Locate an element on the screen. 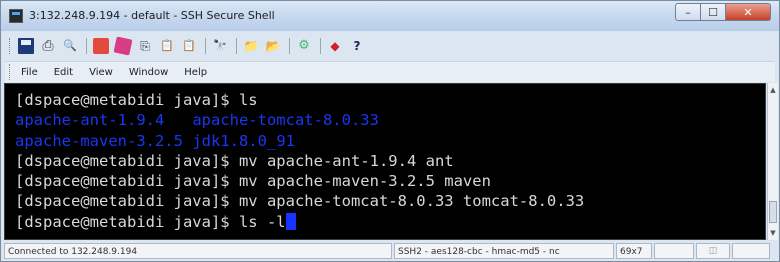 This screenshot has height=262, width=780. directory-entry: apache-tomcat-8.0.33 is located at coordinates (285, 120).